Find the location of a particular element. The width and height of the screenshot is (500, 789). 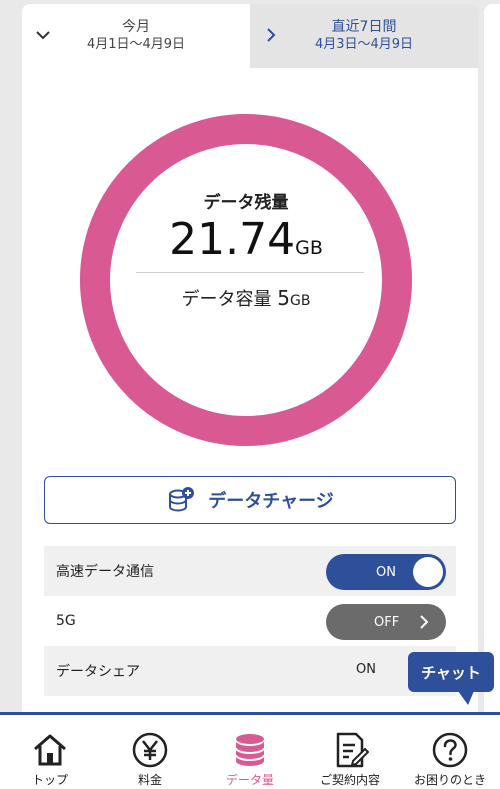

setting-row-high-speed: 高速データ通信 ON is located at coordinates (250, 571).